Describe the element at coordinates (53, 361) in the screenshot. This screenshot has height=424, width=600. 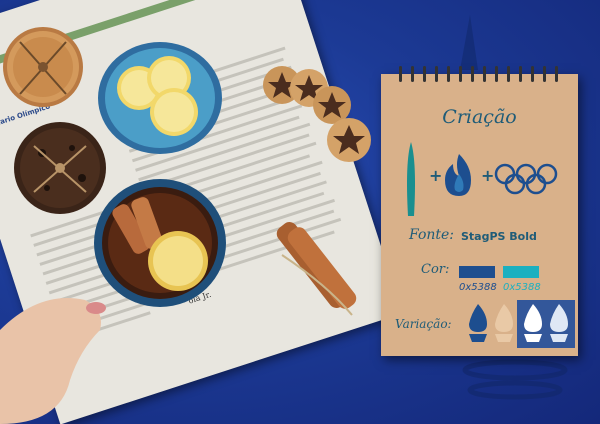
I see `hand` at that location.